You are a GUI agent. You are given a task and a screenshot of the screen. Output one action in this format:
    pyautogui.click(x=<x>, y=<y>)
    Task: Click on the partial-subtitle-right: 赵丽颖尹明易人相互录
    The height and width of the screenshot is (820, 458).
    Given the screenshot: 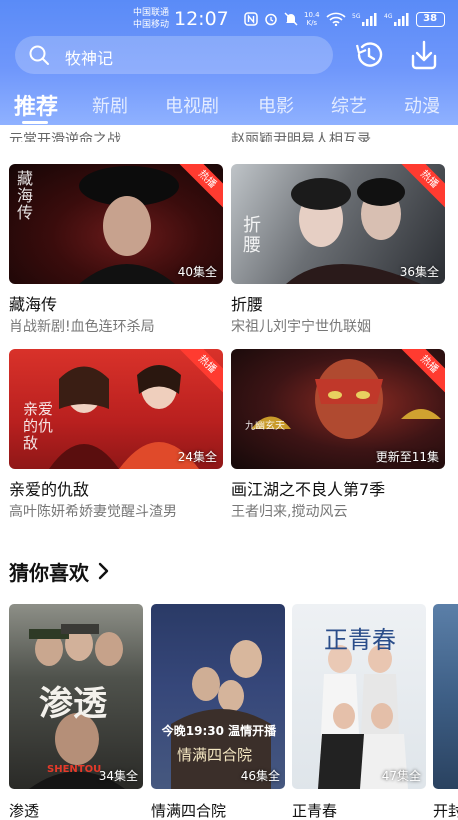 What is the action you would take?
    pyautogui.click(x=301, y=137)
    